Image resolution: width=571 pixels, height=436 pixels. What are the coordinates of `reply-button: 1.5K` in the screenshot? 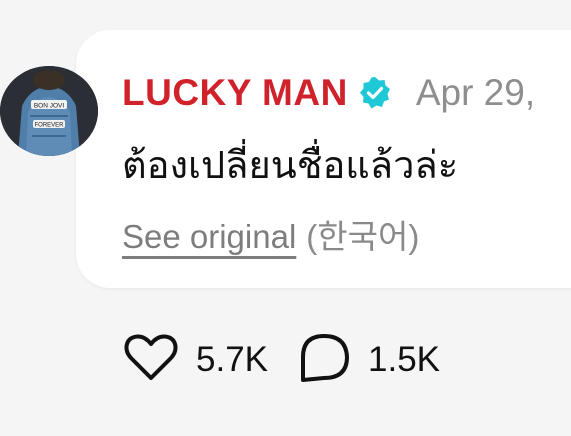 It's located at (369, 360).